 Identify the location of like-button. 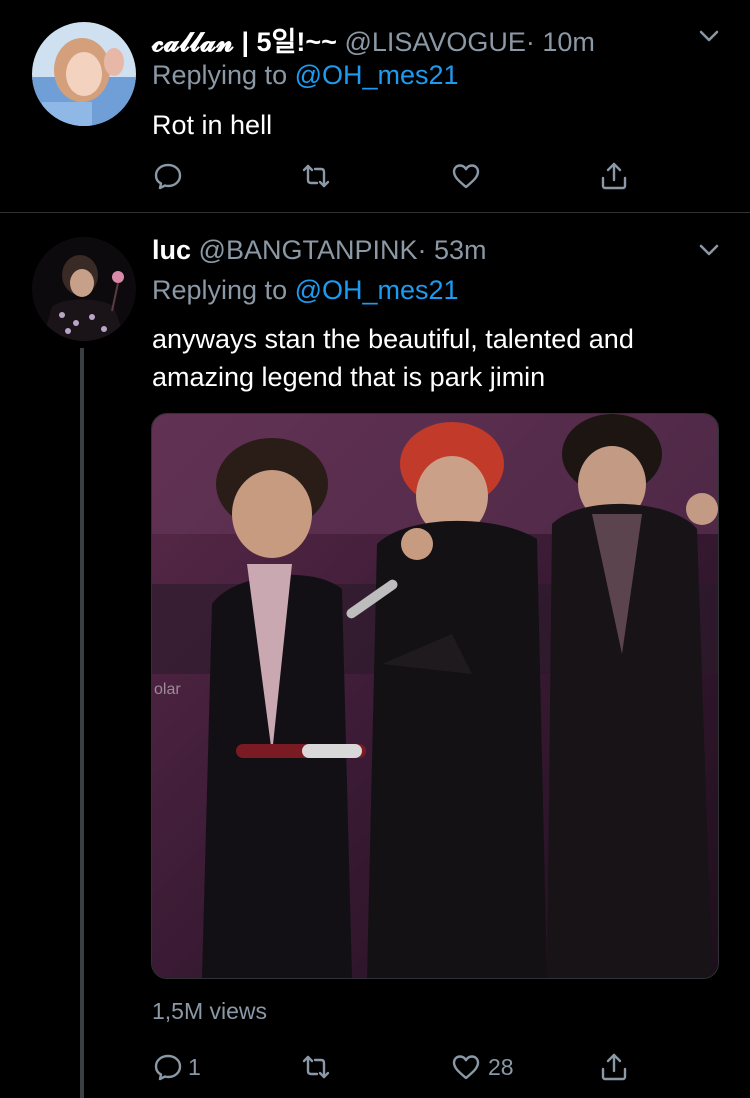
(466, 176).